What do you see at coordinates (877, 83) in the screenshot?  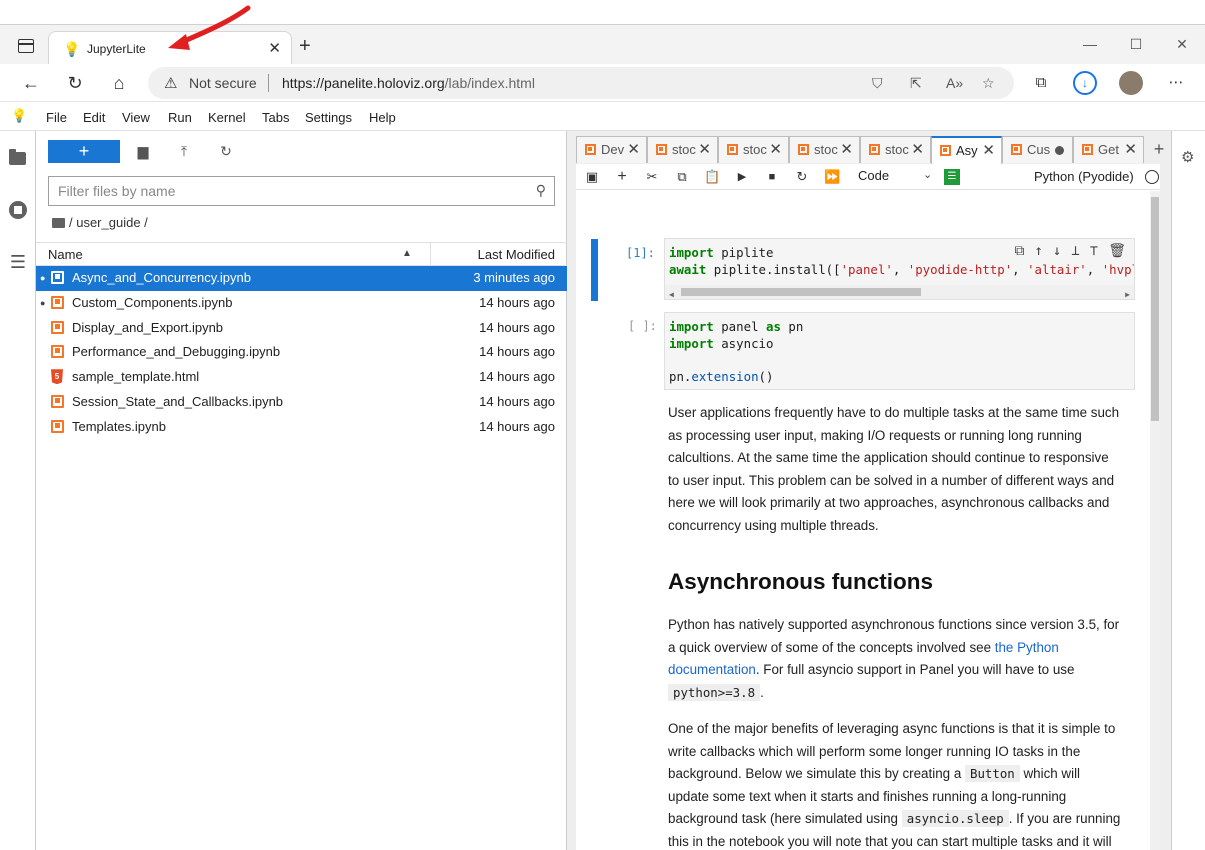 I see `tracking-prevention-icon: ⛉` at bounding box center [877, 83].